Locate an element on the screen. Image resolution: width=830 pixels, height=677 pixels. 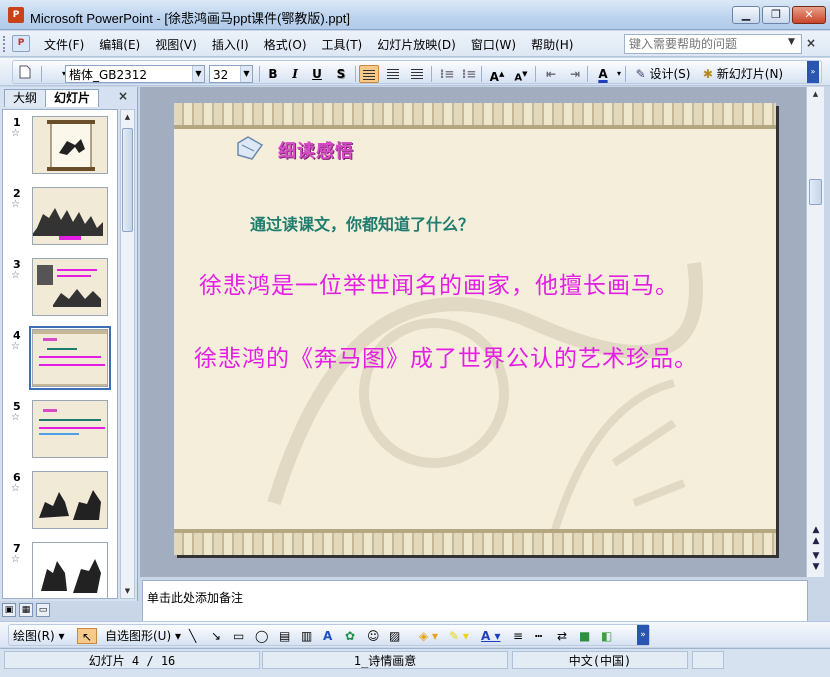
font-name-select: 楷体_GB2312 ▼ is located at coordinates (135, 74).